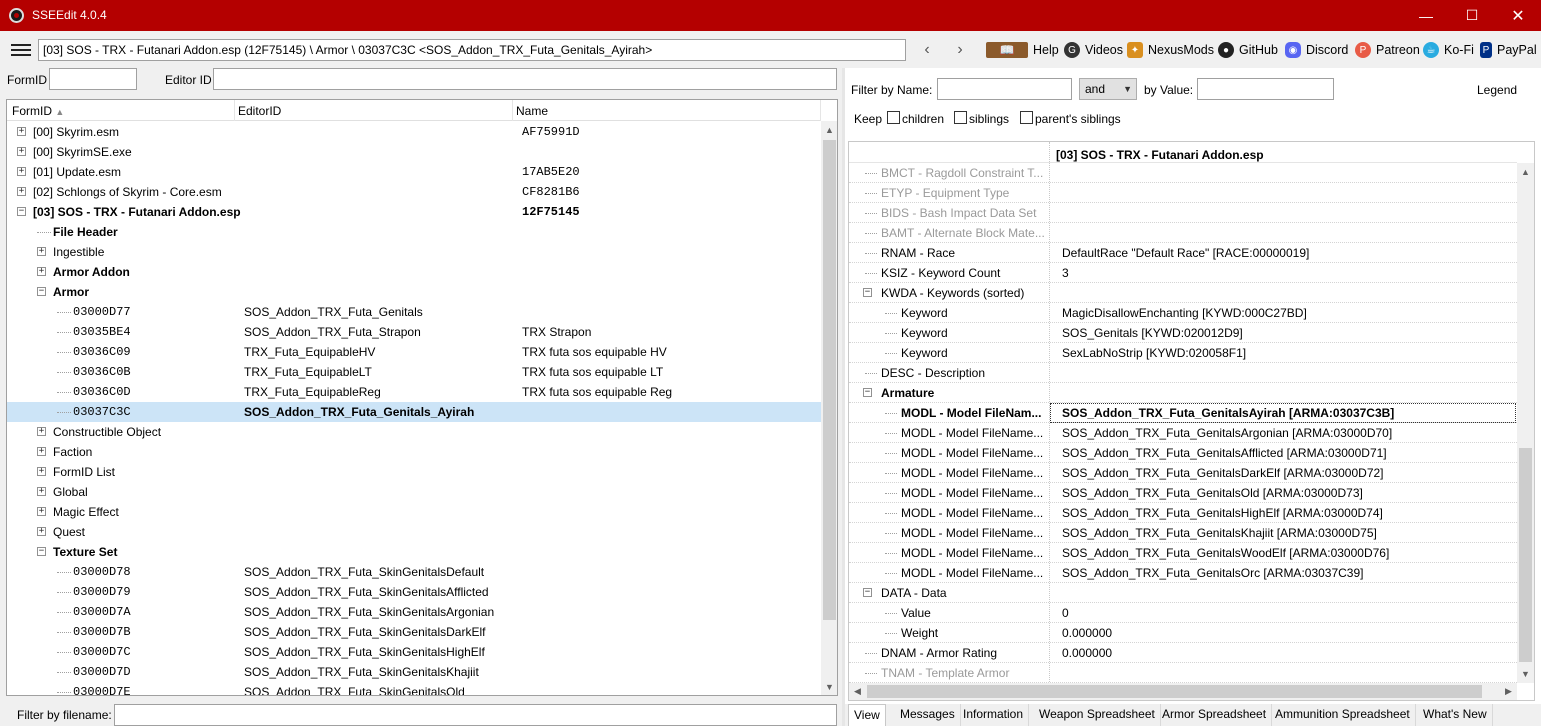 The image size is (1541, 726). What do you see at coordinates (414, 452) in the screenshot?
I see `tree-row: + Faction` at bounding box center [414, 452].